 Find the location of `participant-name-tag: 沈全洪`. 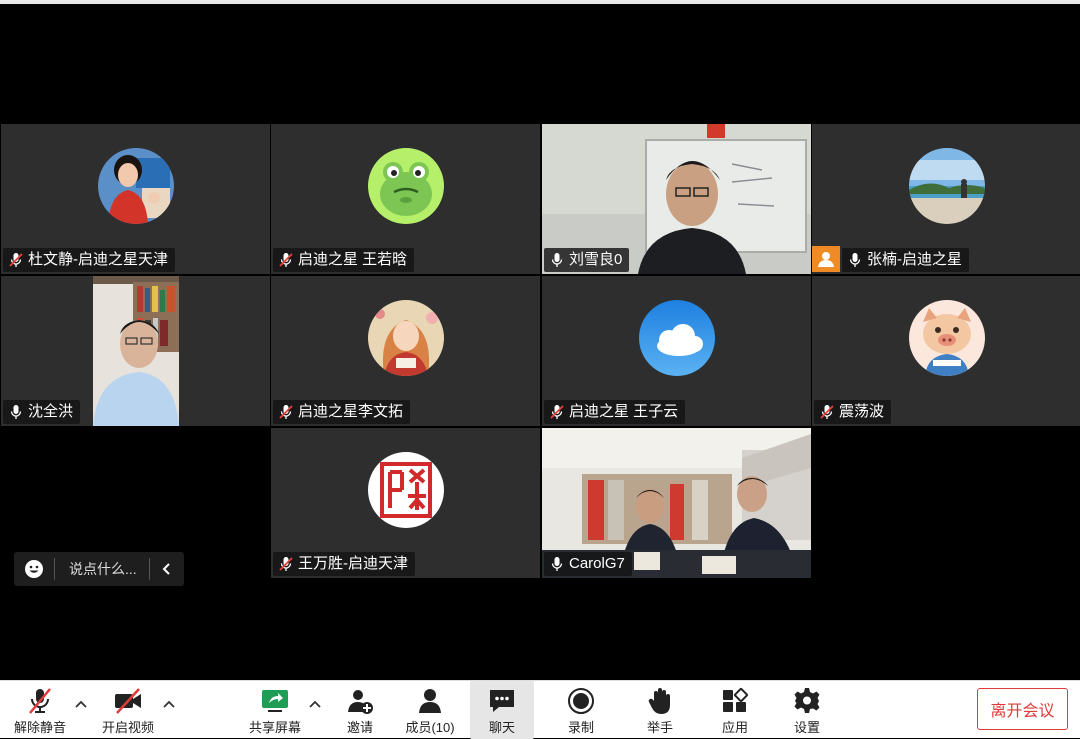

participant-name-tag: 沈全洪 is located at coordinates (42, 412).